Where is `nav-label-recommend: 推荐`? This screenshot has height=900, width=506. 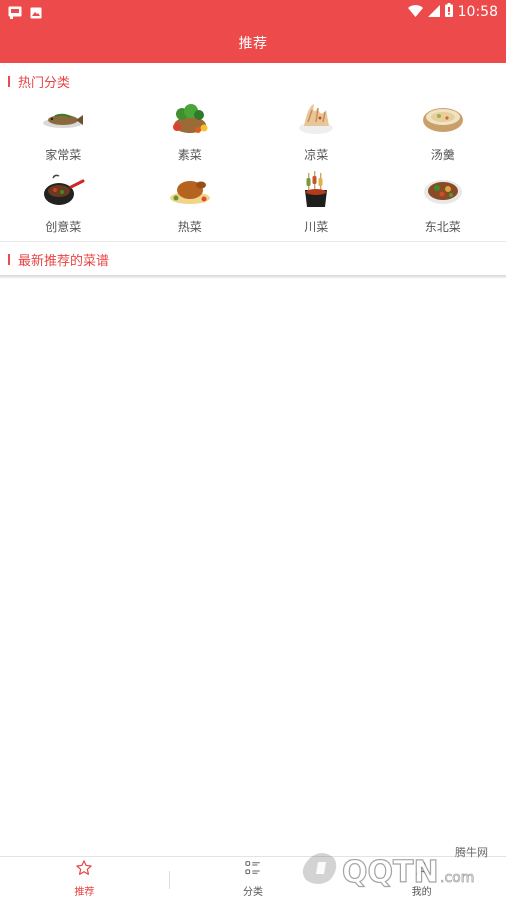 nav-label-recommend: 推荐 is located at coordinates (84, 892).